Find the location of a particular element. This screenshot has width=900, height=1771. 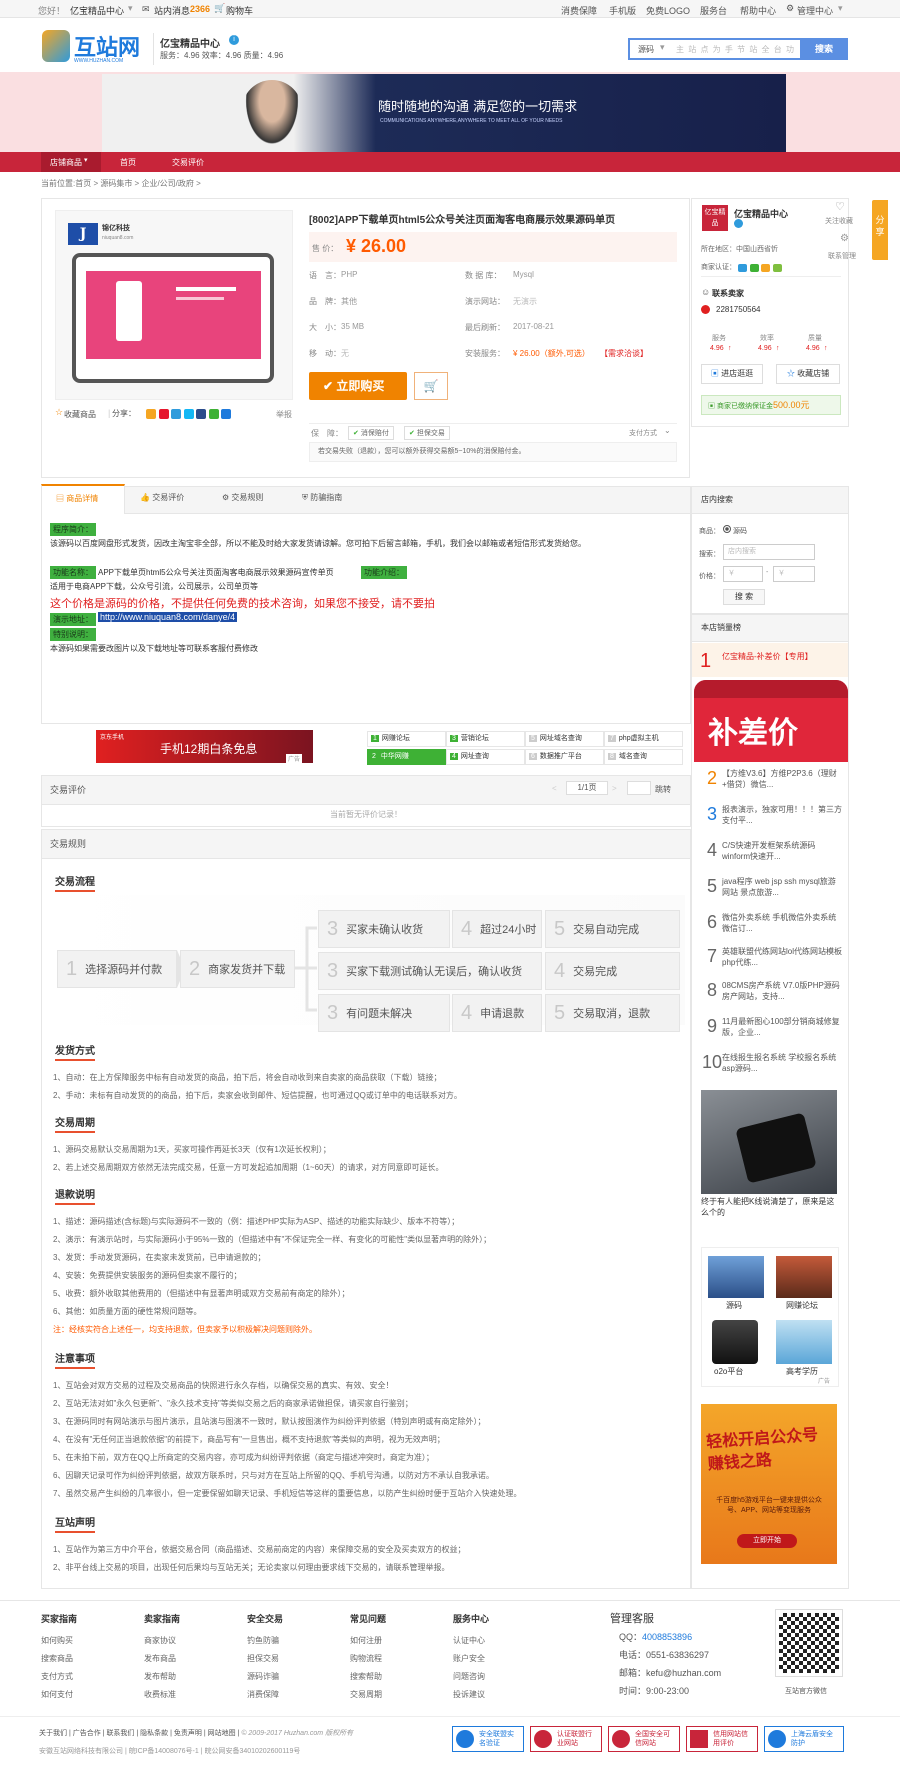

prev-page-icon: < is located at coordinates (554, 788).